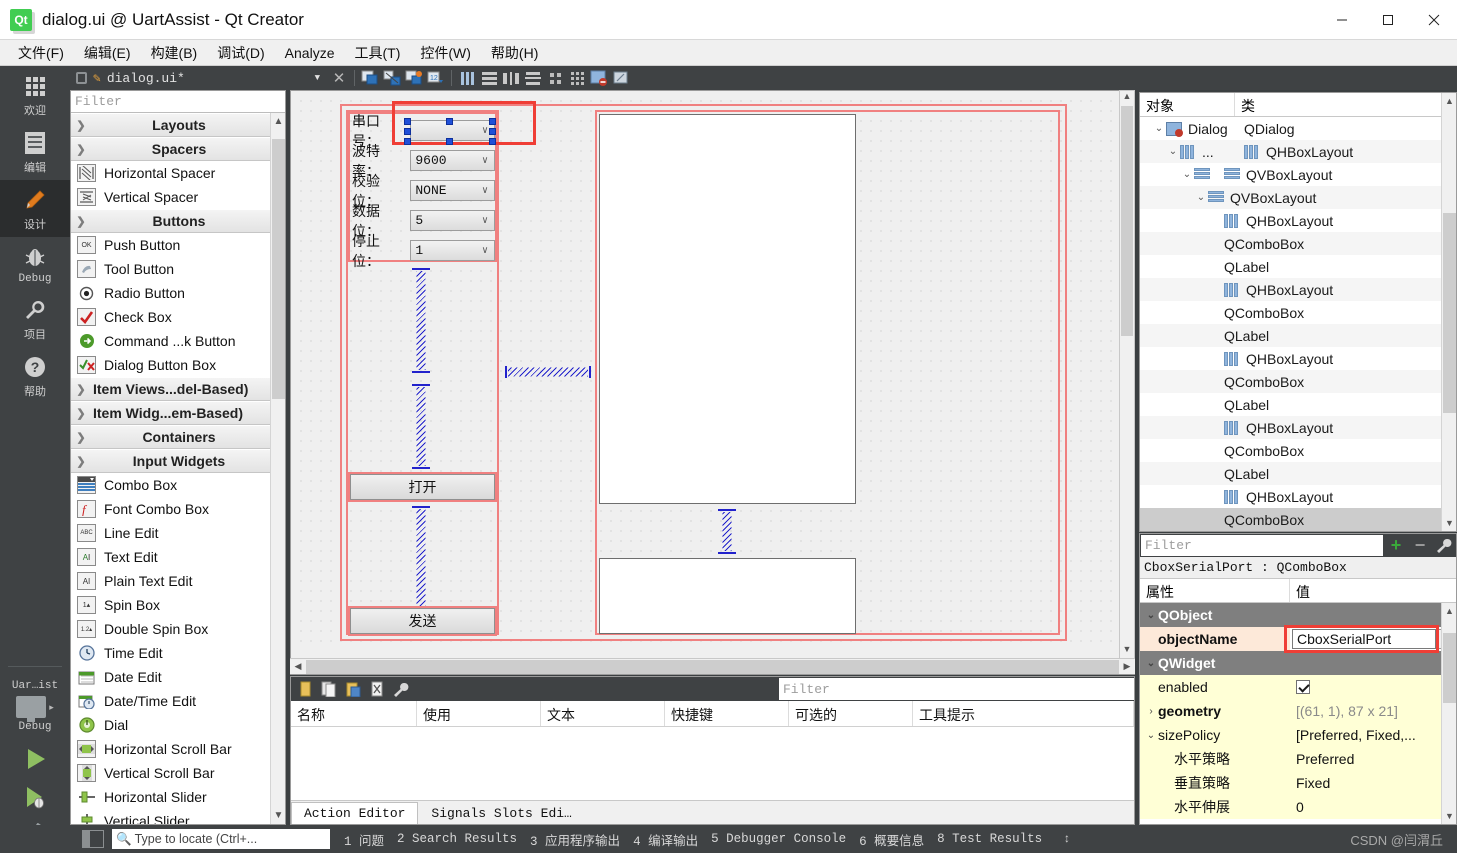 The image size is (1457, 853). Describe the element at coordinates (1298, 358) in the screenshot. I see `tree-row-hbox-4: QHBoxLayout` at that location.